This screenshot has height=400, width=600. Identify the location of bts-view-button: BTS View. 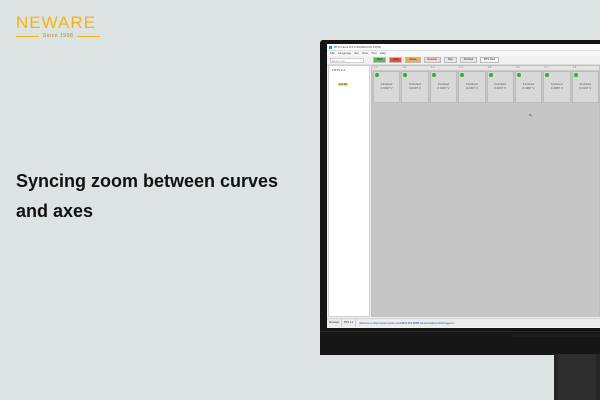
(490, 60).